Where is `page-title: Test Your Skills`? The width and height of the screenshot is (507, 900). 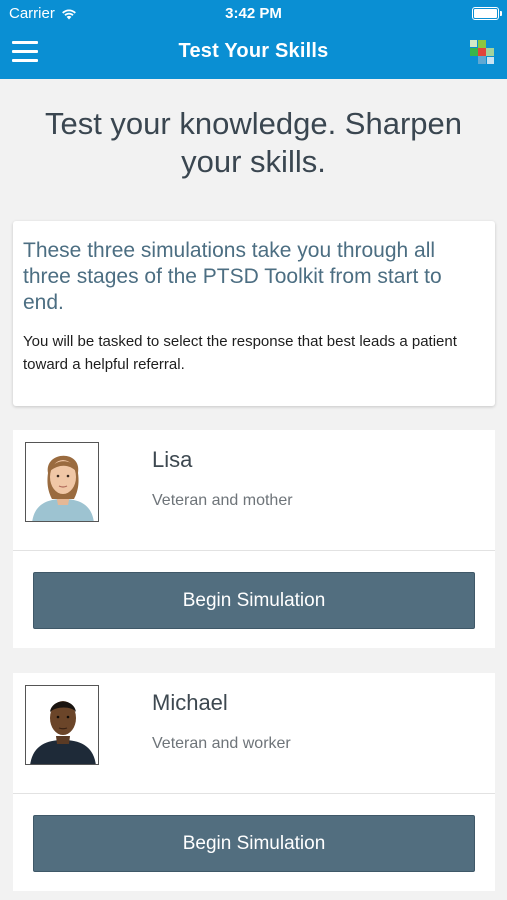
page-title: Test Your Skills is located at coordinates (253, 51).